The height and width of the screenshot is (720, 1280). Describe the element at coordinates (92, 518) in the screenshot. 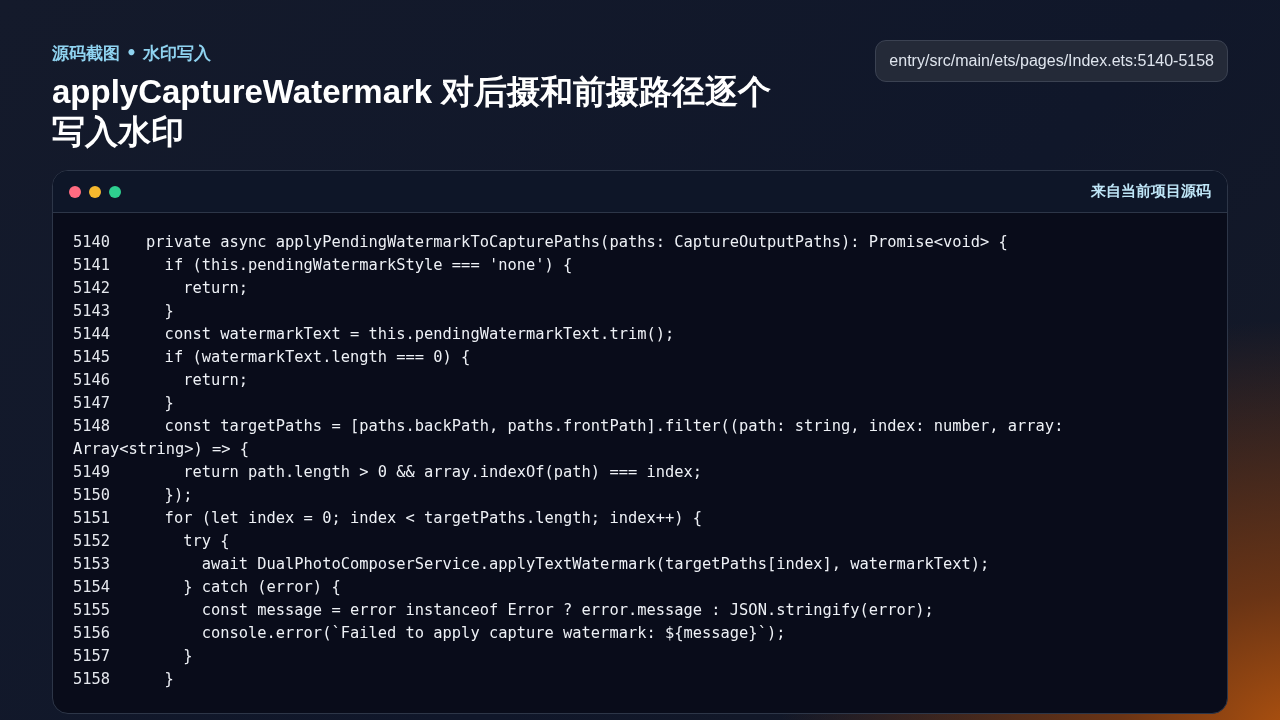

I see `line-number: 5151` at that location.